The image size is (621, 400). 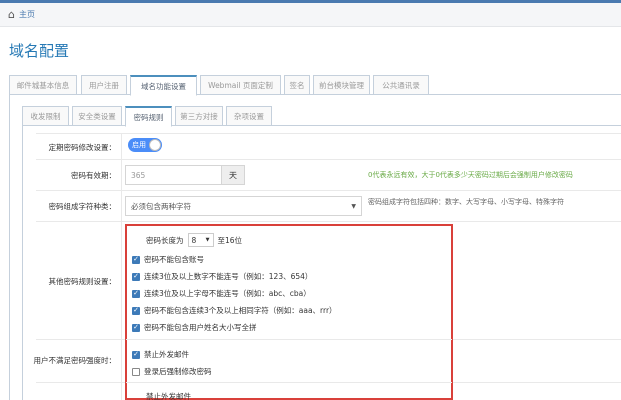 What do you see at coordinates (466, 202) in the screenshot?
I see `charset-hint: 密码组成字符包括四种：数字、大写字母、小写字母、特殊字符` at bounding box center [466, 202].